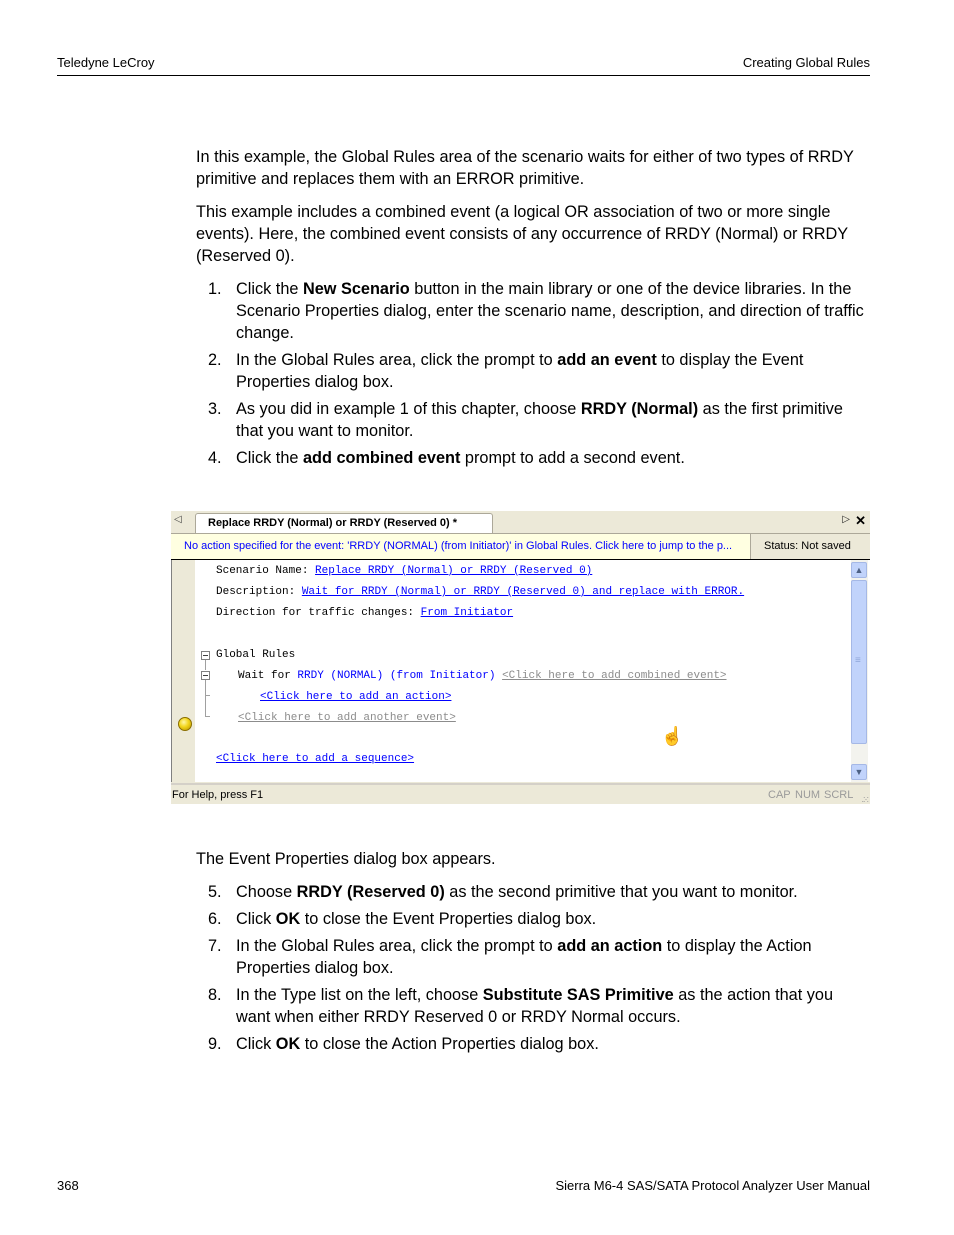  I want to click on step-number: 2., so click(215, 360).